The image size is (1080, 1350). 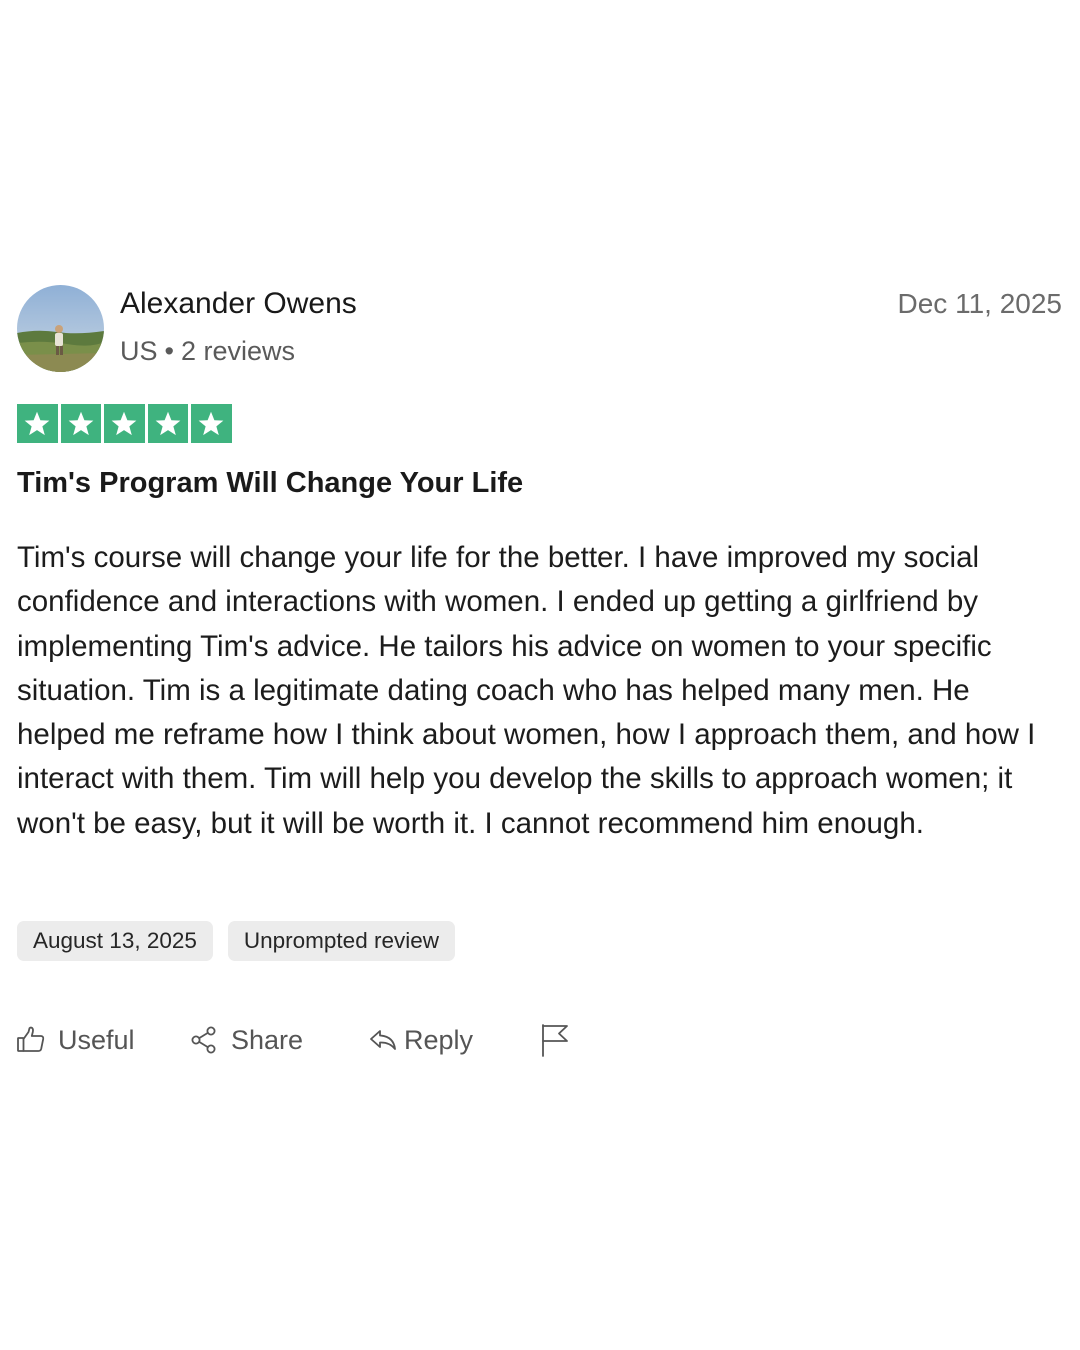 I want to click on review-tags: August 13, 2025 Unprompted review, so click(x=236, y=941).